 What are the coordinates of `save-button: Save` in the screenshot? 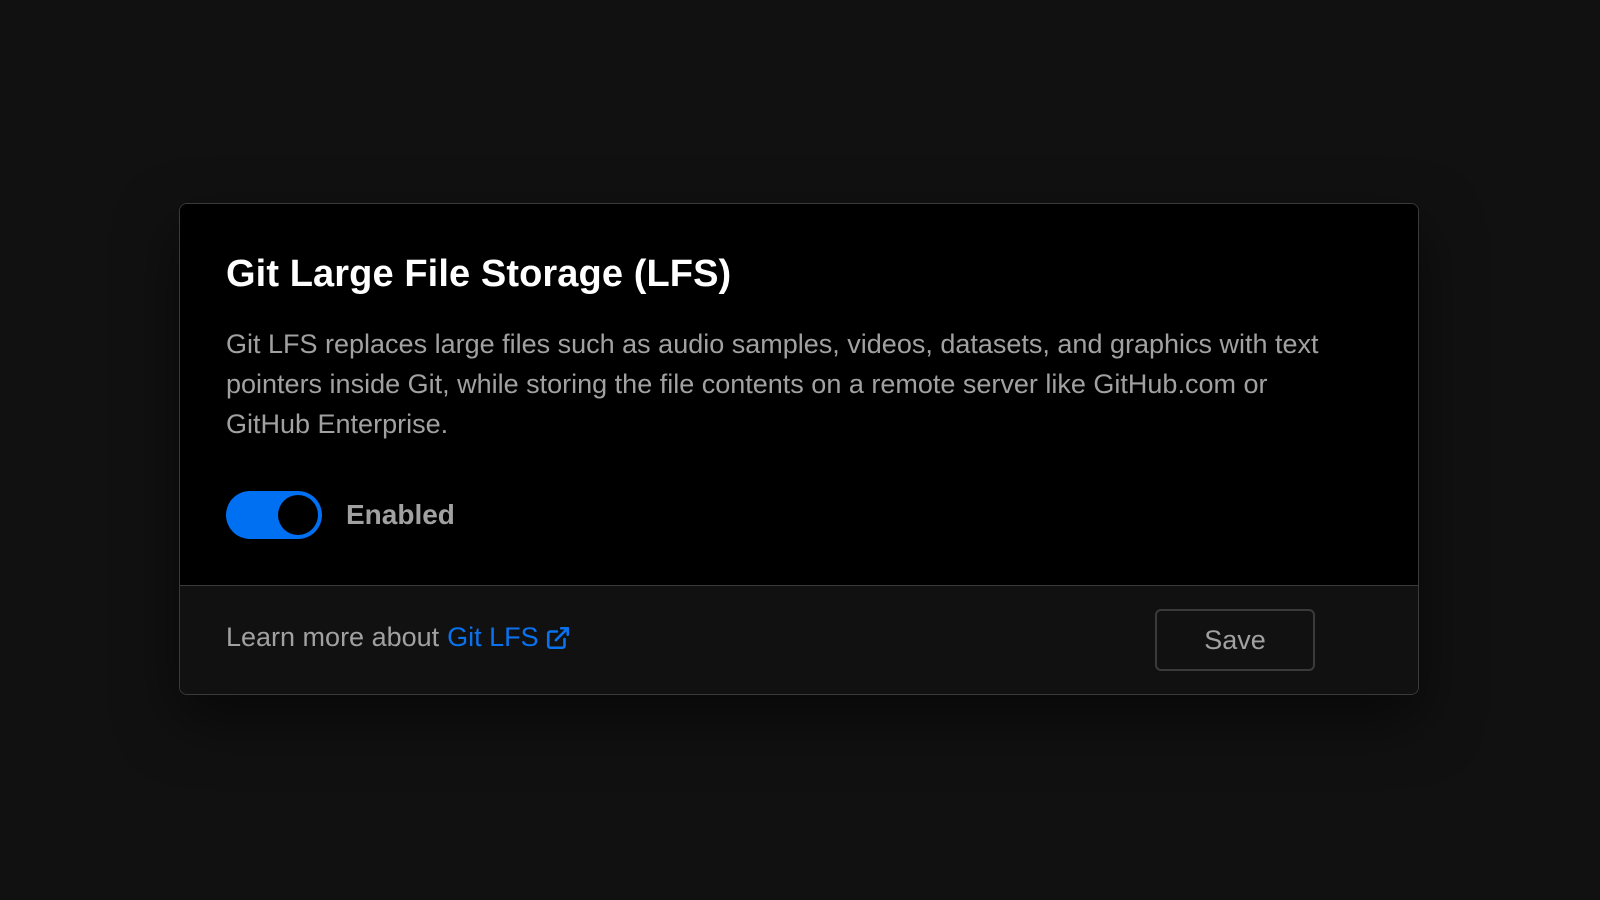 It's located at (1235, 640).